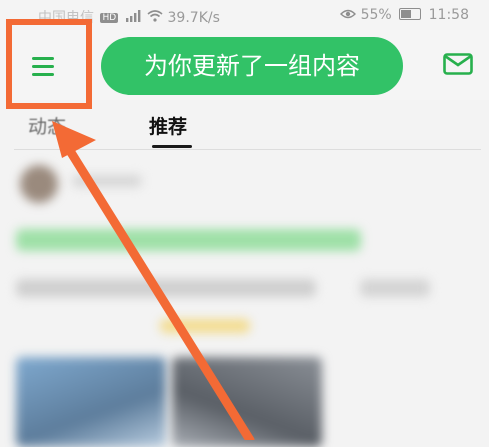 The height and width of the screenshot is (447, 489). Describe the element at coordinates (49, 64) in the screenshot. I see `annotation-highlight-box` at that location.